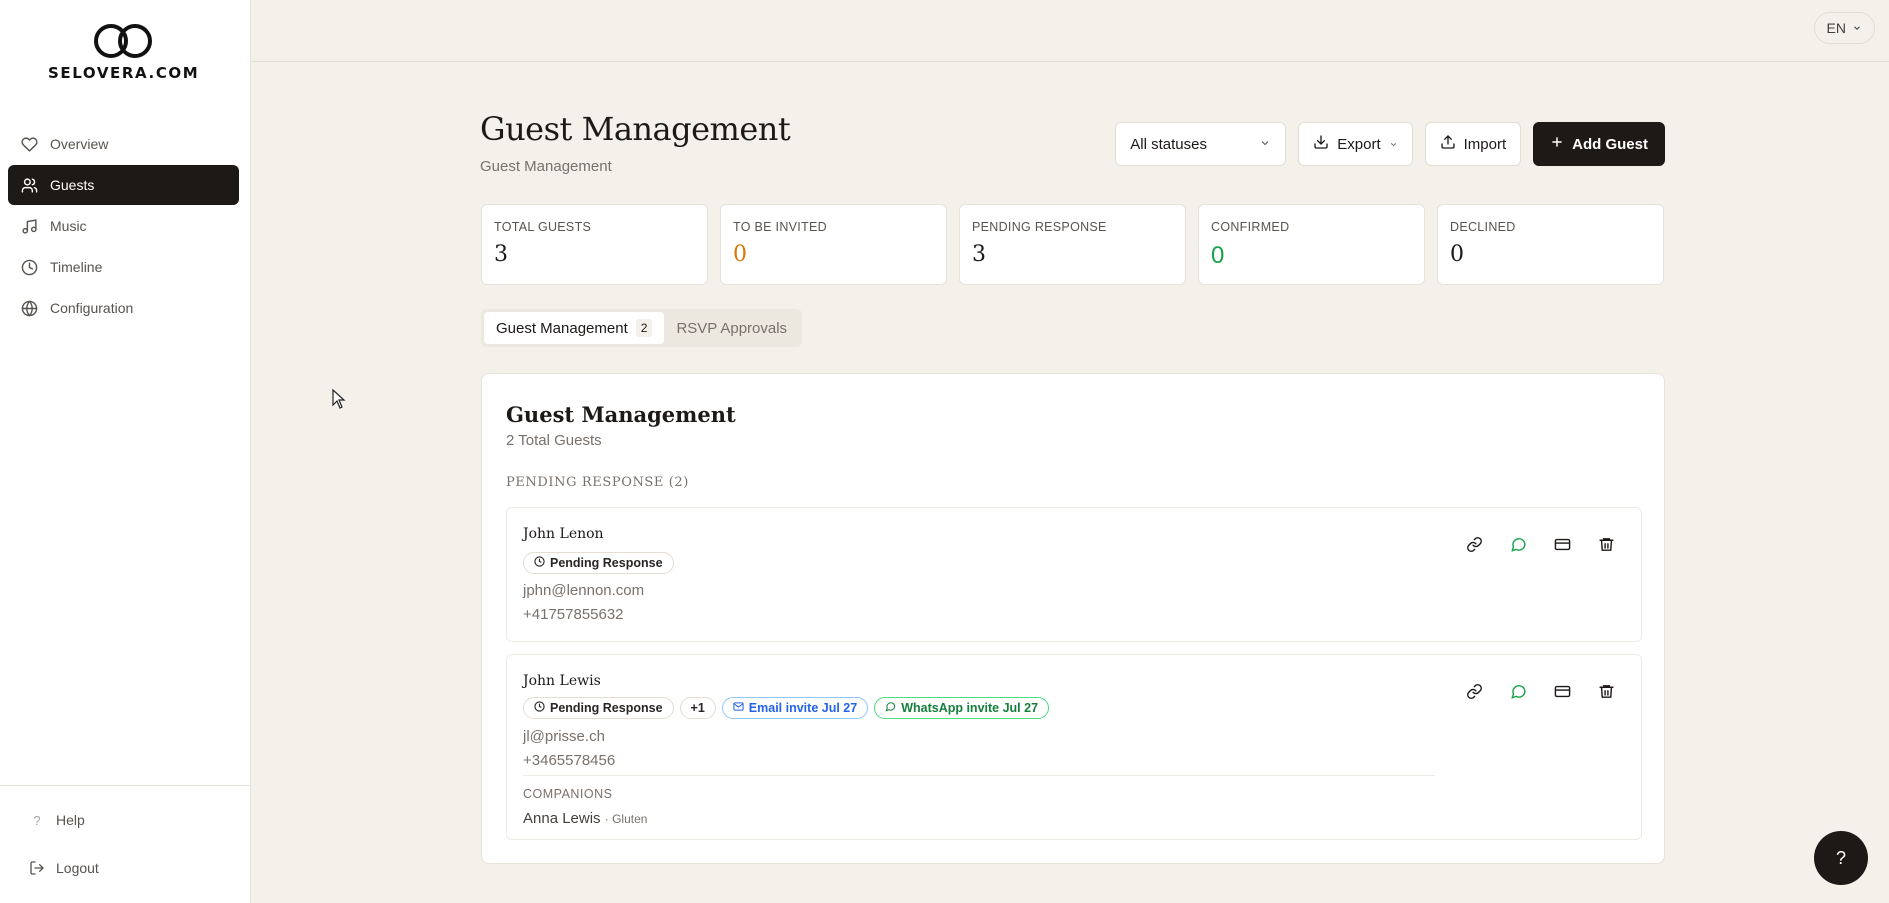 The width and height of the screenshot is (1889, 903). Describe the element at coordinates (584, 590) in the screenshot. I see `guest-email: jphn@lennon.com` at that location.